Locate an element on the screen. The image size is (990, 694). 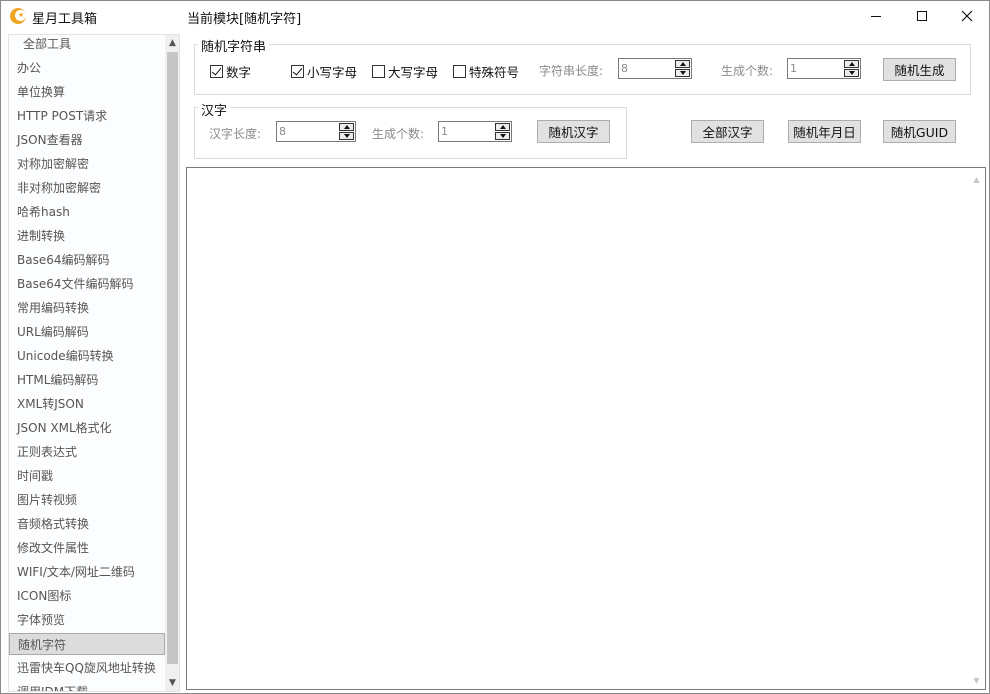
sidebar-item: XML转JSON is located at coordinates (87, 404).